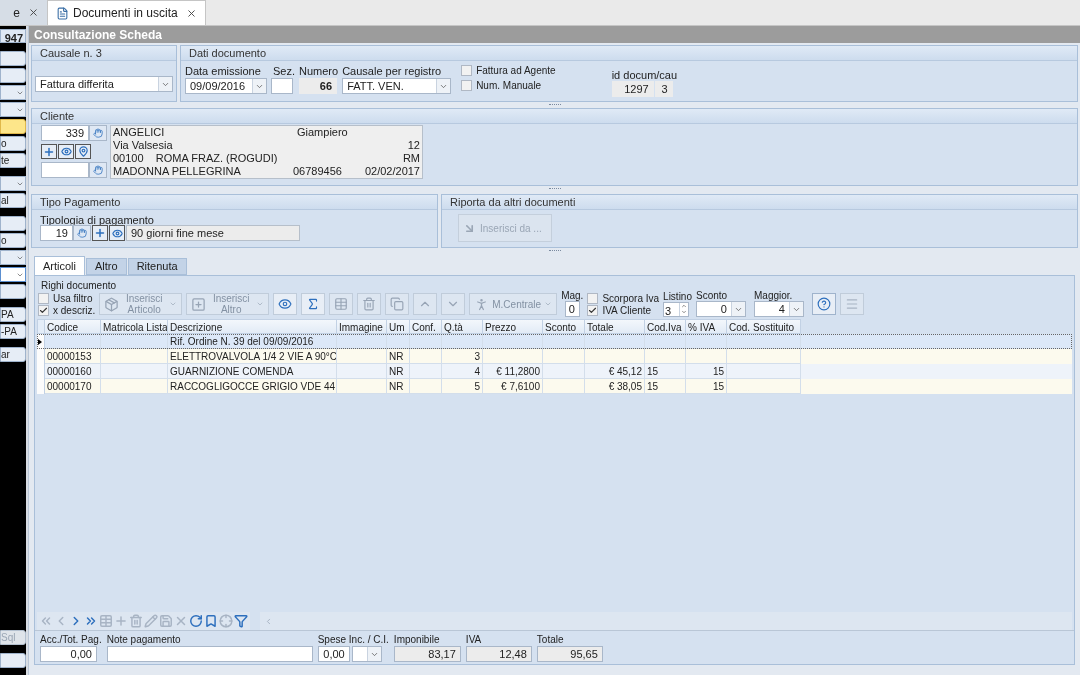 This screenshot has width=1080, height=675. What do you see at coordinates (57, 116) in the screenshot?
I see `panel-title: Cliente` at bounding box center [57, 116].